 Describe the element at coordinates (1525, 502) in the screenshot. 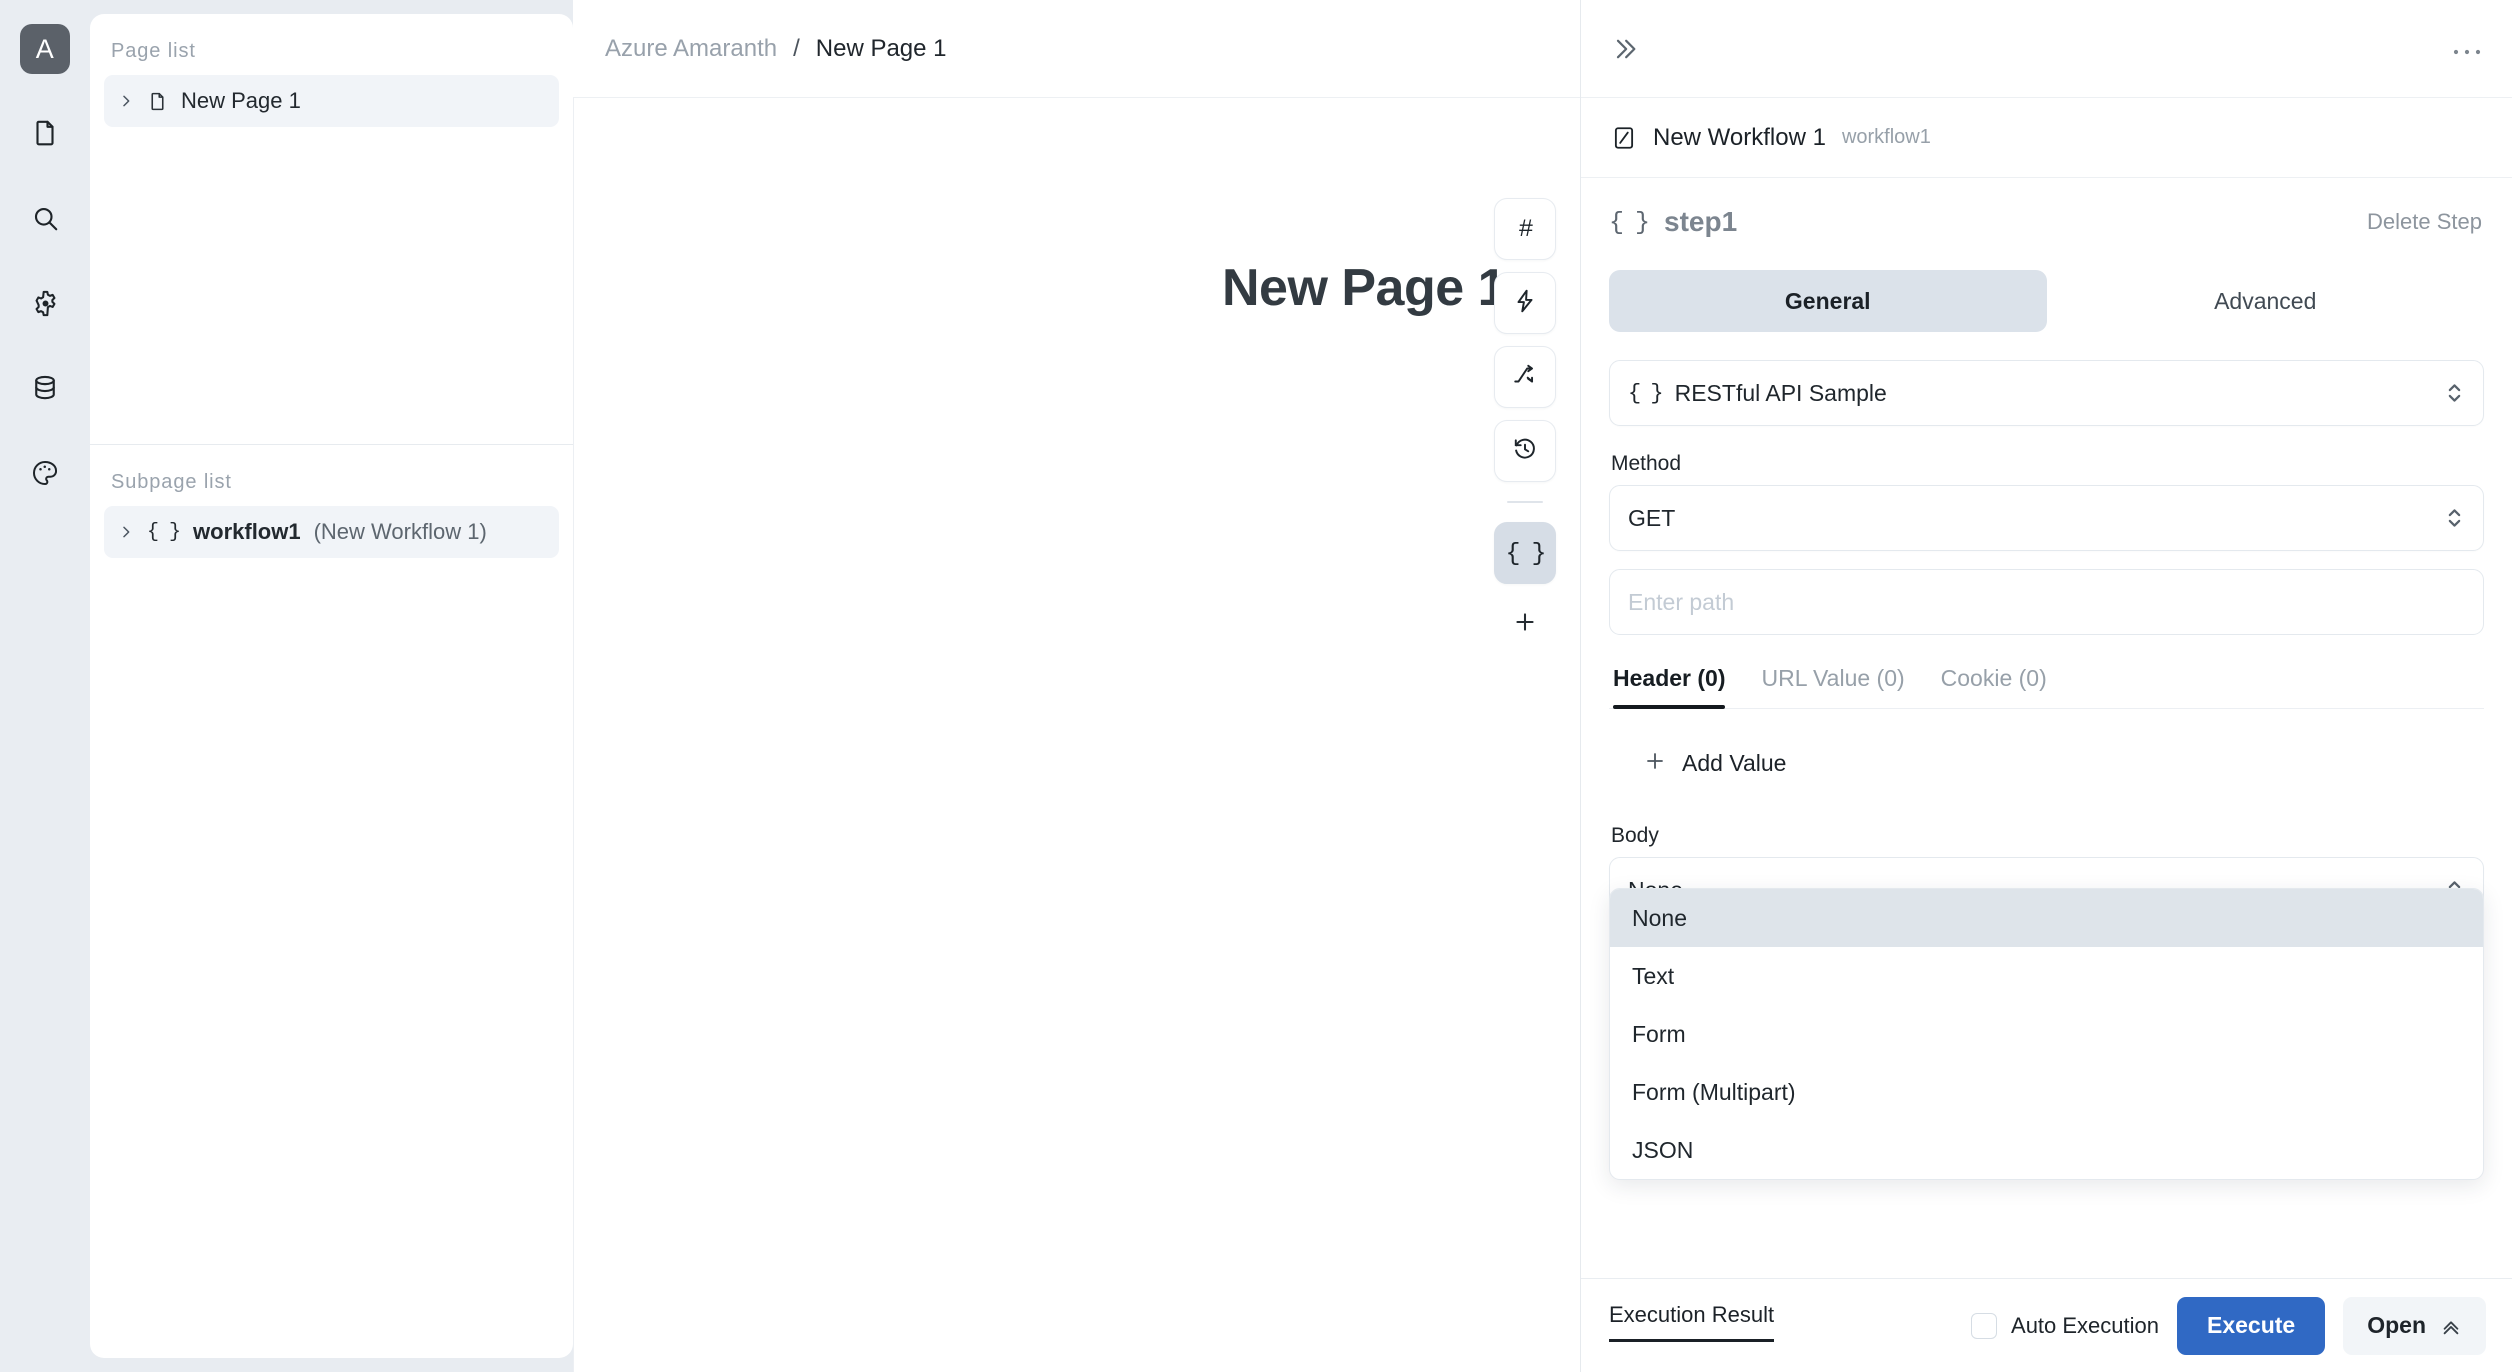

I see `toolbar-divider` at that location.